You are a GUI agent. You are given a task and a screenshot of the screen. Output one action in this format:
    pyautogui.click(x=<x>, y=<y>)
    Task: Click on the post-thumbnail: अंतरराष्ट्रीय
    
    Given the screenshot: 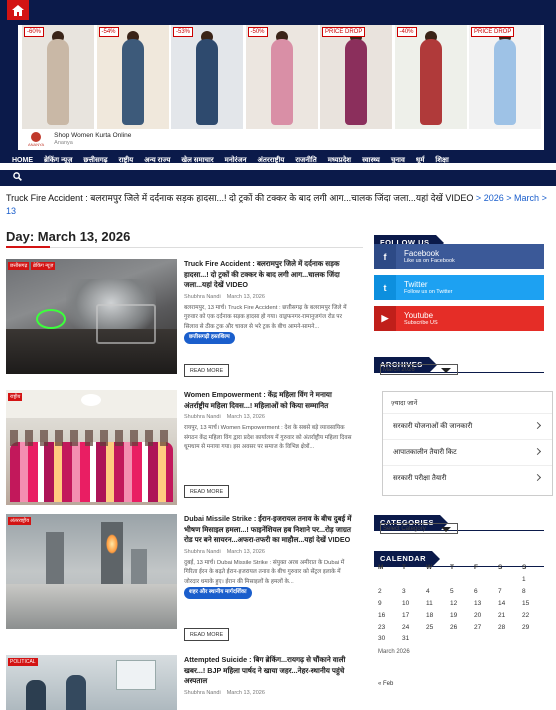 What is the action you would take?
    pyautogui.click(x=91, y=571)
    